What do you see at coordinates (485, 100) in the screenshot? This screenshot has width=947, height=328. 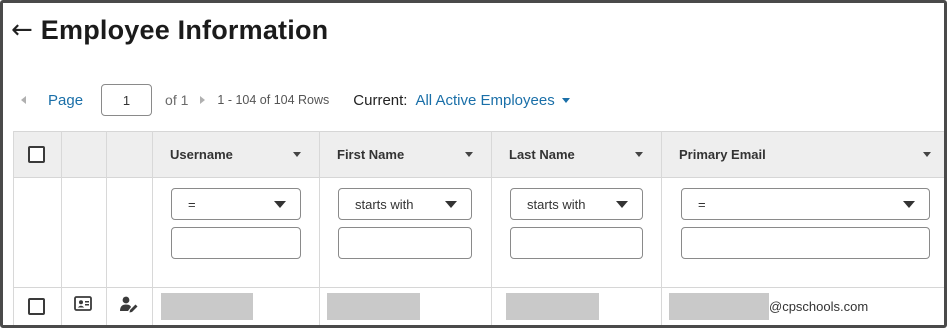 I see `current-view-value: All Active Employees` at bounding box center [485, 100].